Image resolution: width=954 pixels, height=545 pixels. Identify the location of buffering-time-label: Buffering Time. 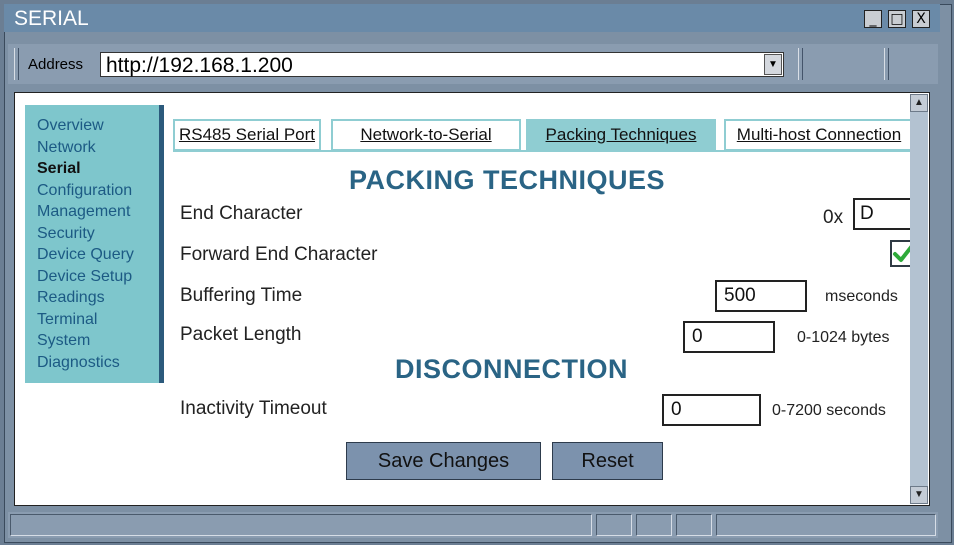
(241, 295).